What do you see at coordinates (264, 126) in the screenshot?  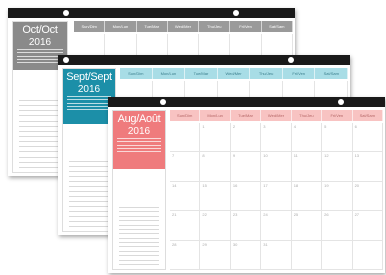 I see `day-number: 3` at bounding box center [264, 126].